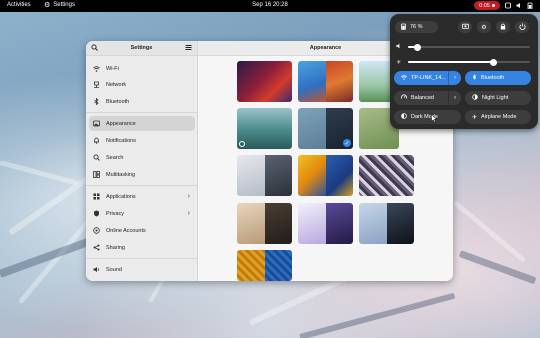 This screenshot has width=540, height=338. Describe the element at coordinates (126, 230) in the screenshot. I see `sidebar-item-label: Online Accounts` at that location.